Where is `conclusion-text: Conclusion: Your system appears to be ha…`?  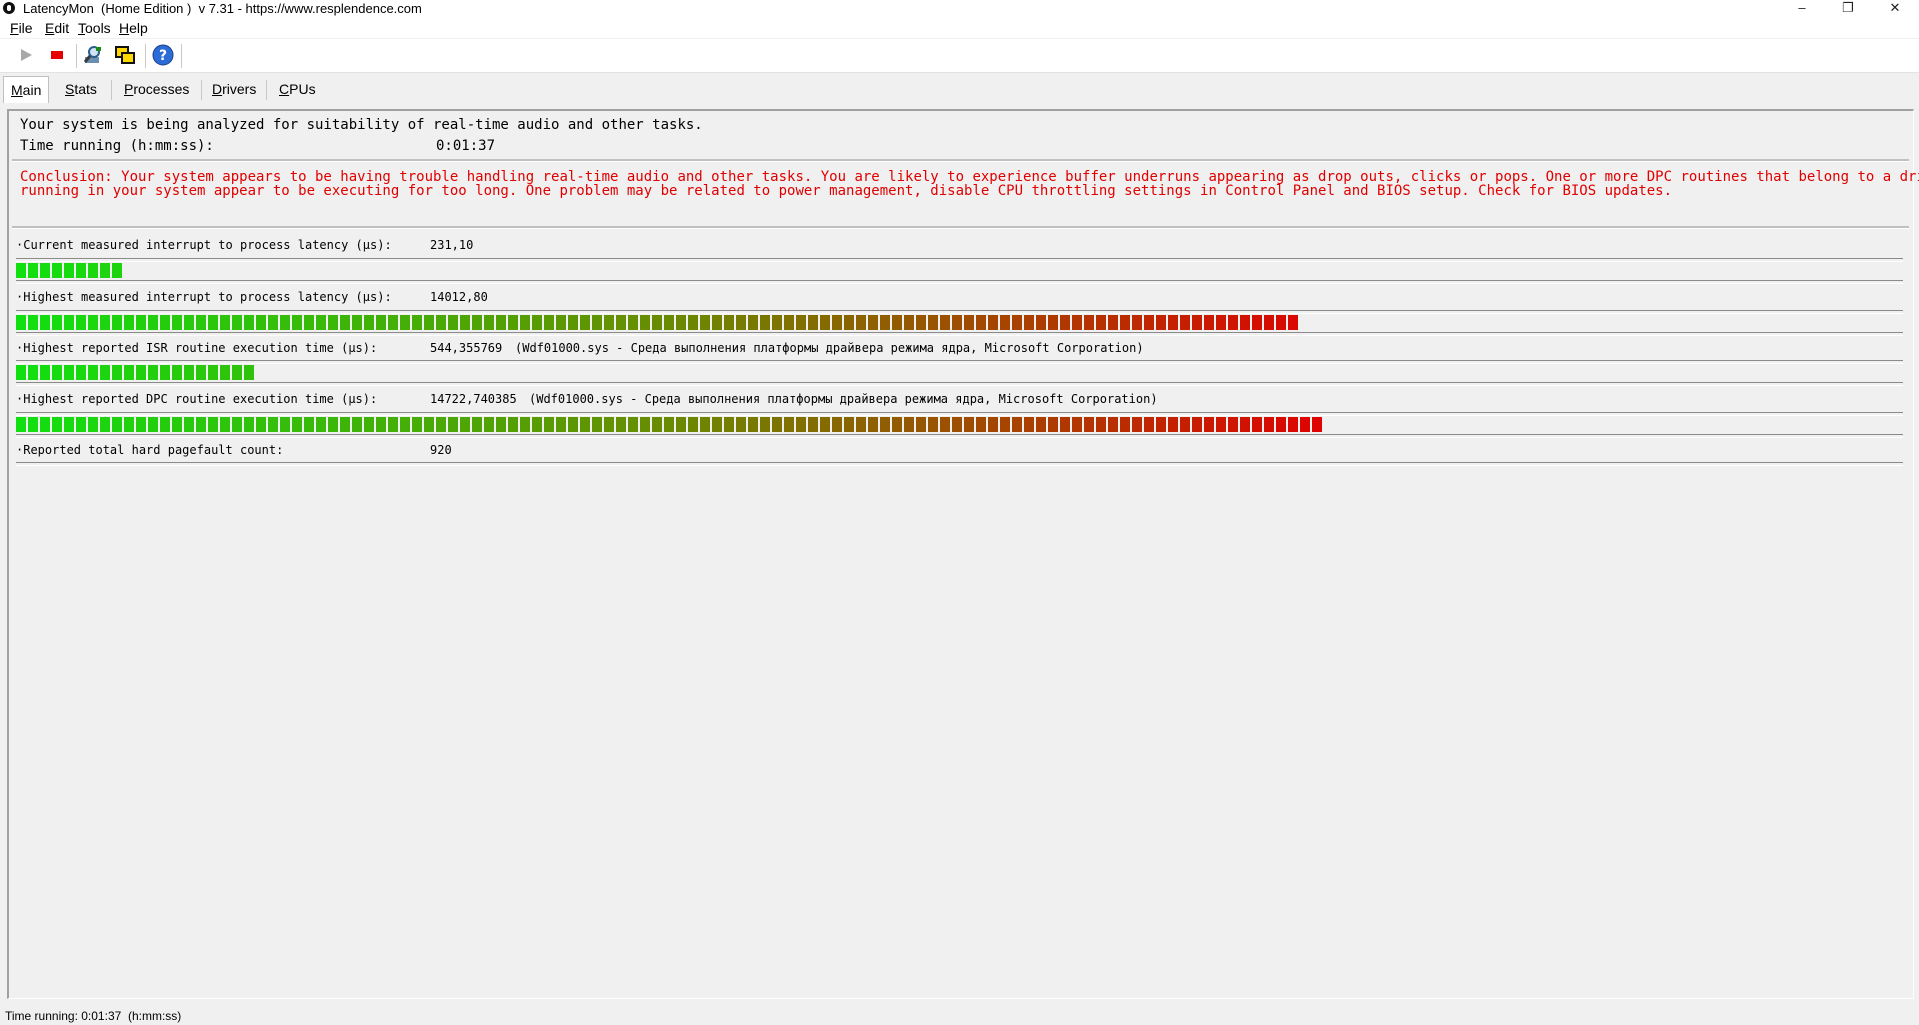 conclusion-text: Conclusion: Your system appears to be ha… is located at coordinates (969, 184).